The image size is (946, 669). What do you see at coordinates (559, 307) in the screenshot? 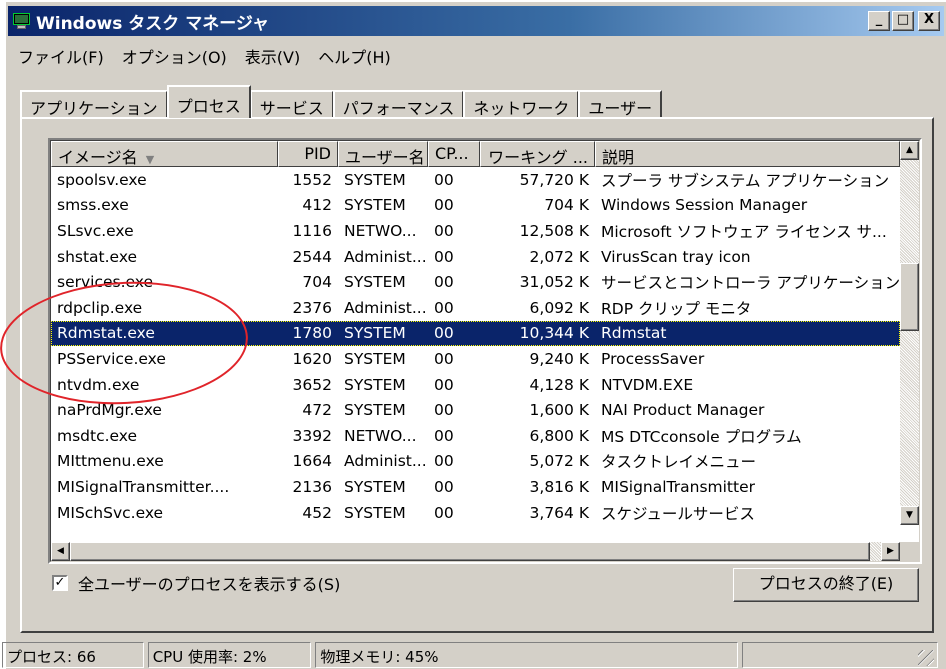
I see `cell-working-set: 6,092 K` at bounding box center [559, 307].